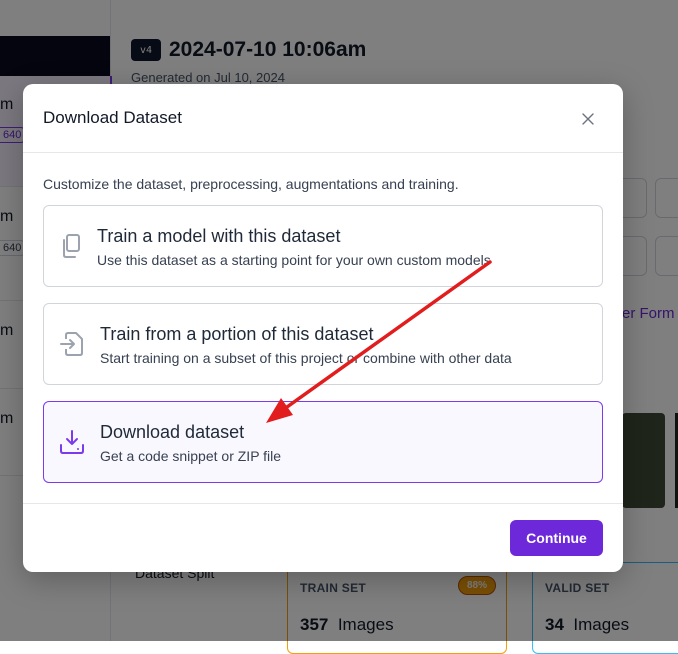  I want to click on option-title: Train from a portion of this dataset, so click(237, 334).